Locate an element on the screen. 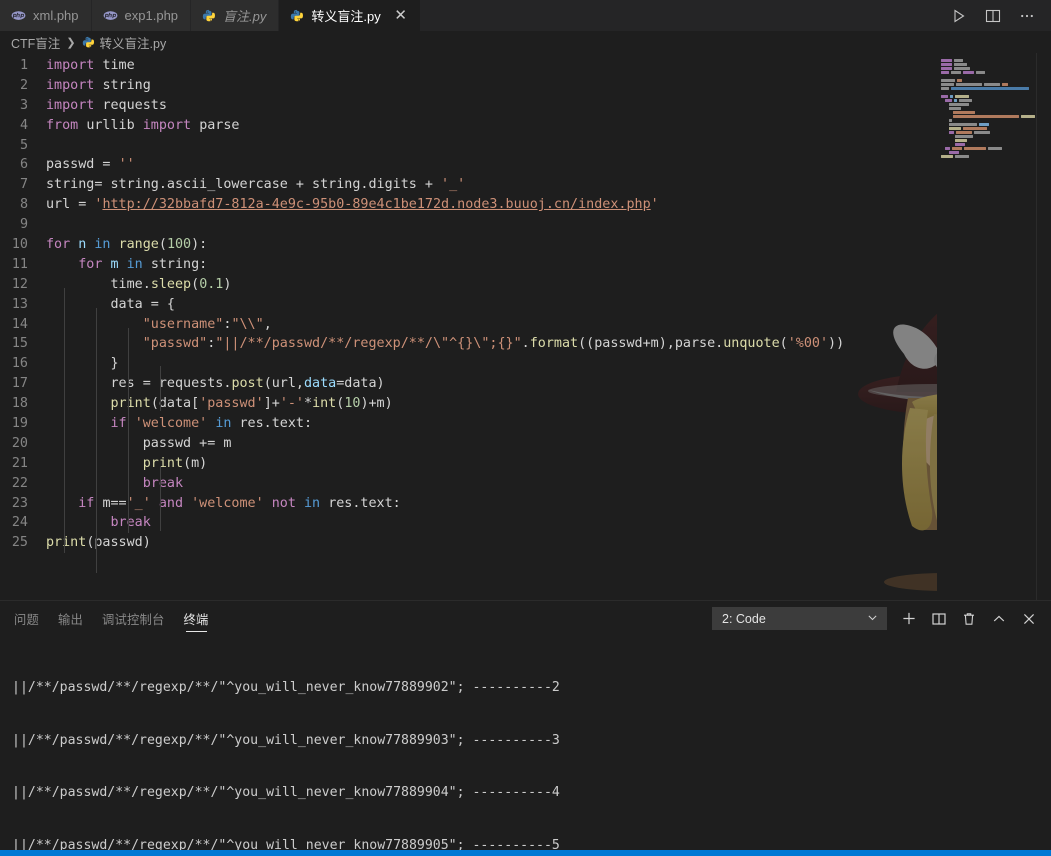  chevron-down-icon is located at coordinates (872, 619).